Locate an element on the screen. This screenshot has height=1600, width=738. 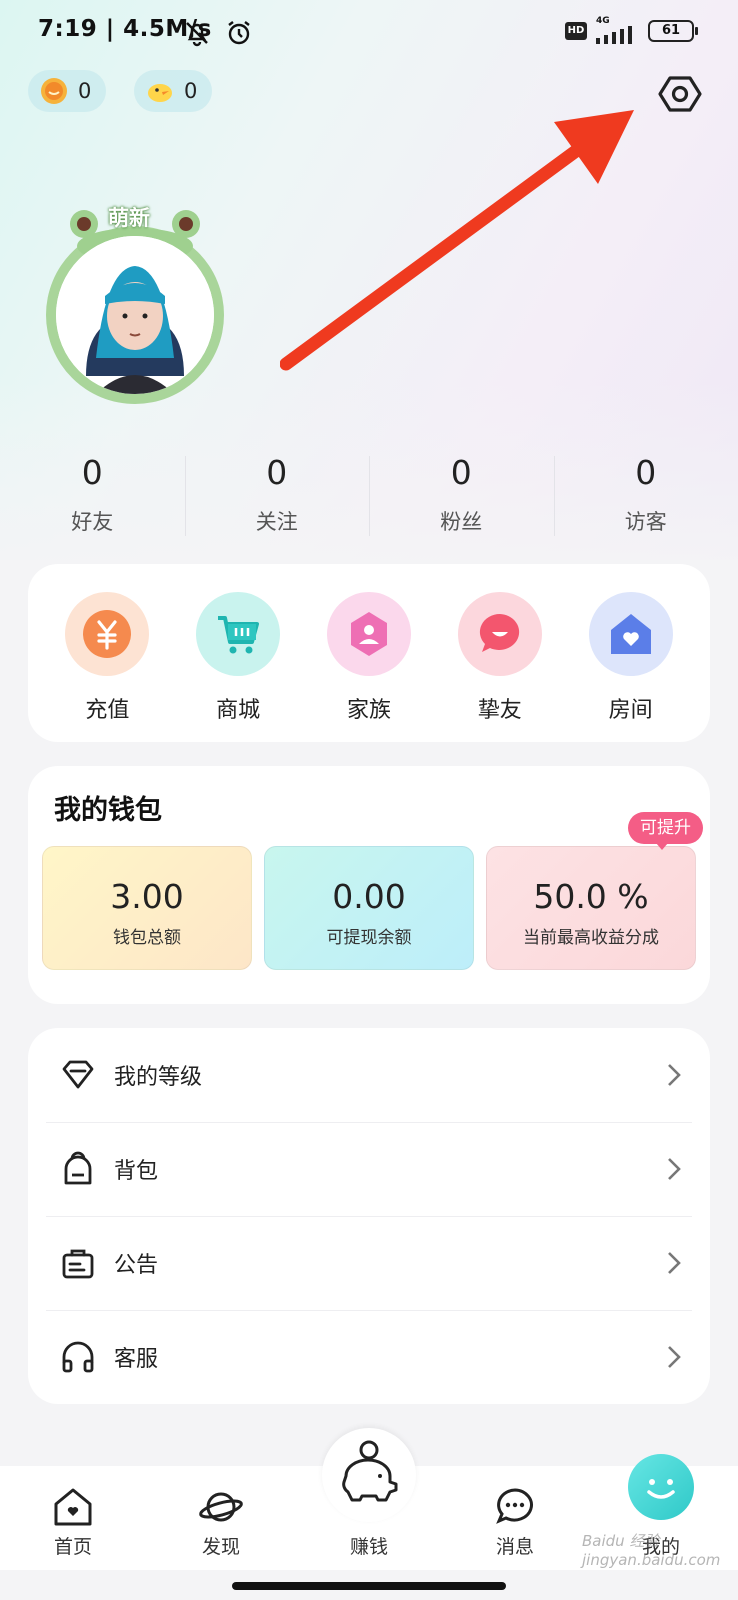
nav-messages: 消息 is located at coordinates (515, 1518).